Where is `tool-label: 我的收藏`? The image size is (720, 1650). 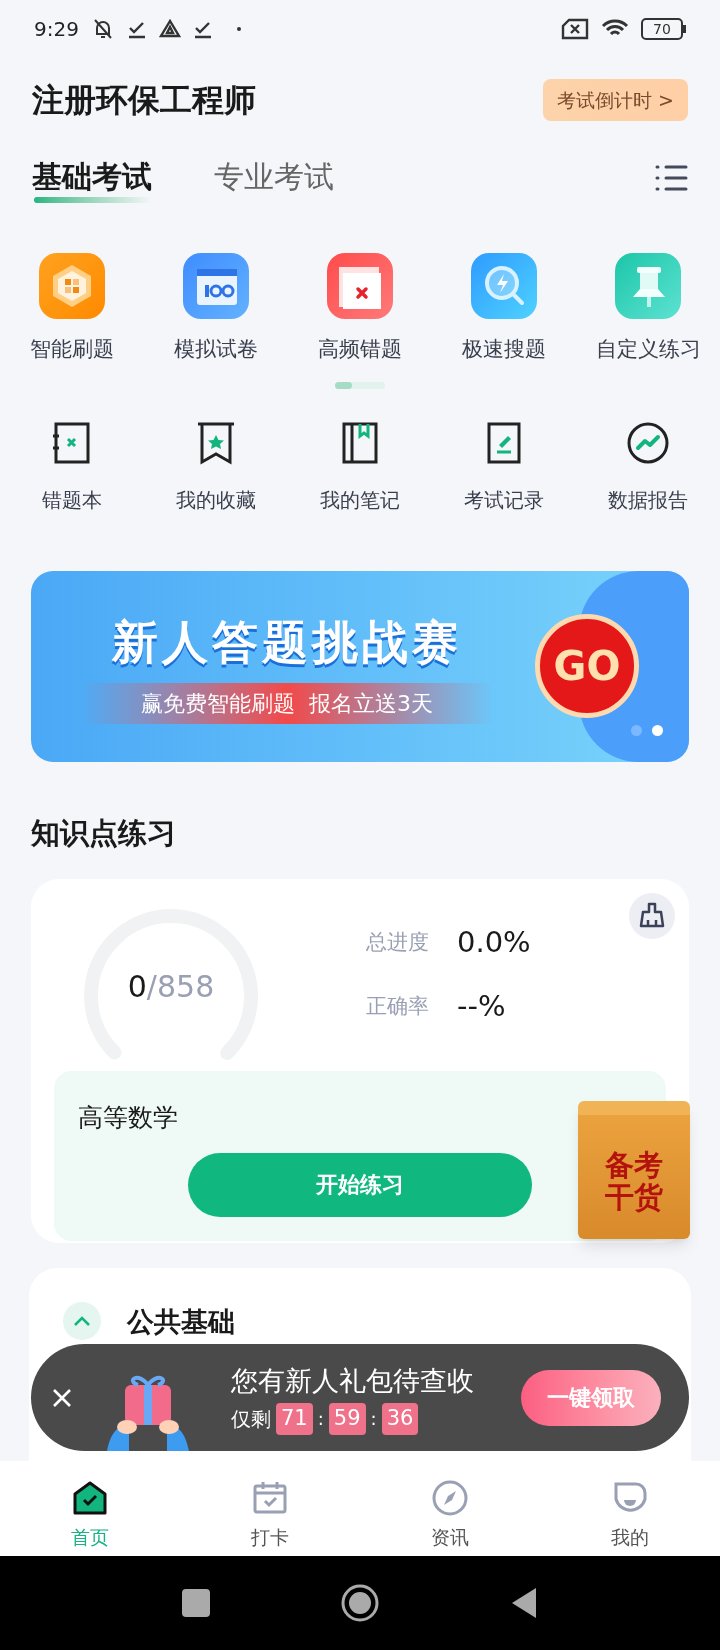 tool-label: 我的收藏 is located at coordinates (216, 499).